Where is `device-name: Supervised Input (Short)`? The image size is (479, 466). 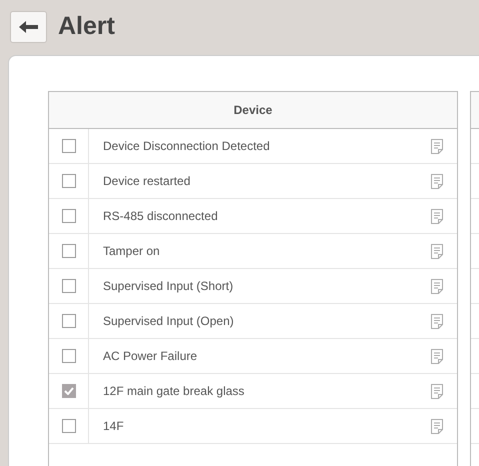 device-name: Supervised Input (Short) is located at coordinates (168, 286).